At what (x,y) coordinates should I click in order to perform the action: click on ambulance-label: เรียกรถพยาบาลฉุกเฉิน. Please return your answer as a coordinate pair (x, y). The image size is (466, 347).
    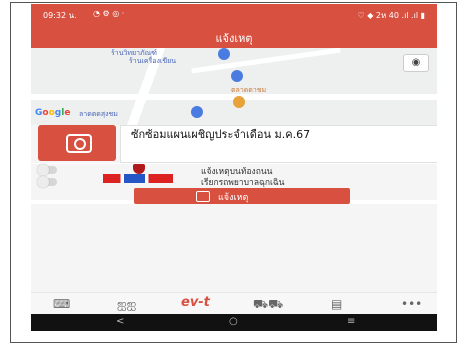
    Looking at the image, I should click on (243, 182).